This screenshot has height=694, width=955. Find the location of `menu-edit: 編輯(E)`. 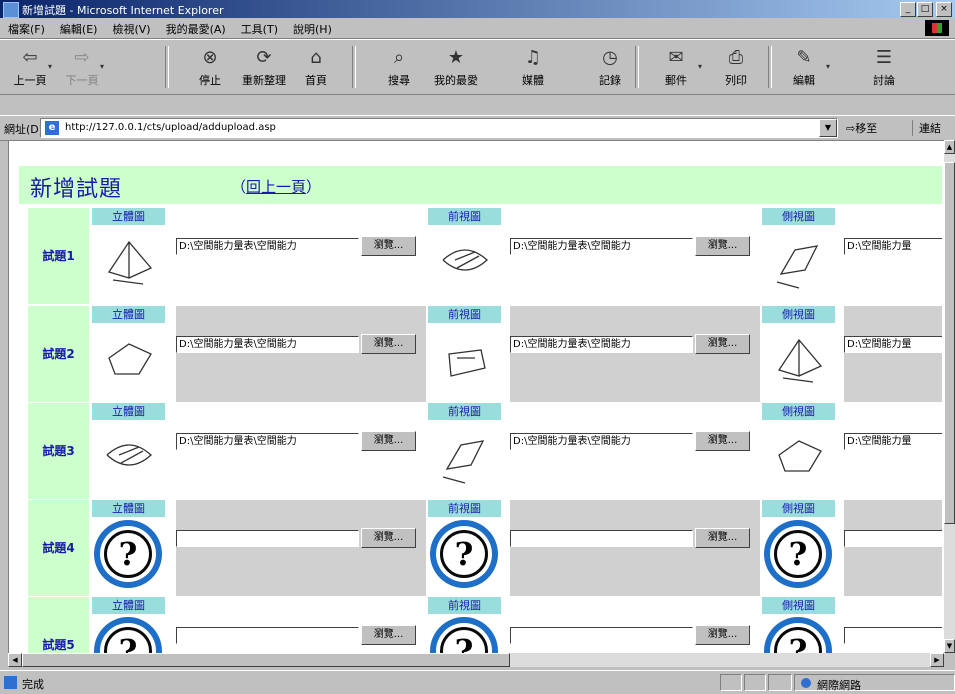

menu-edit: 編輯(E) is located at coordinates (78, 27).